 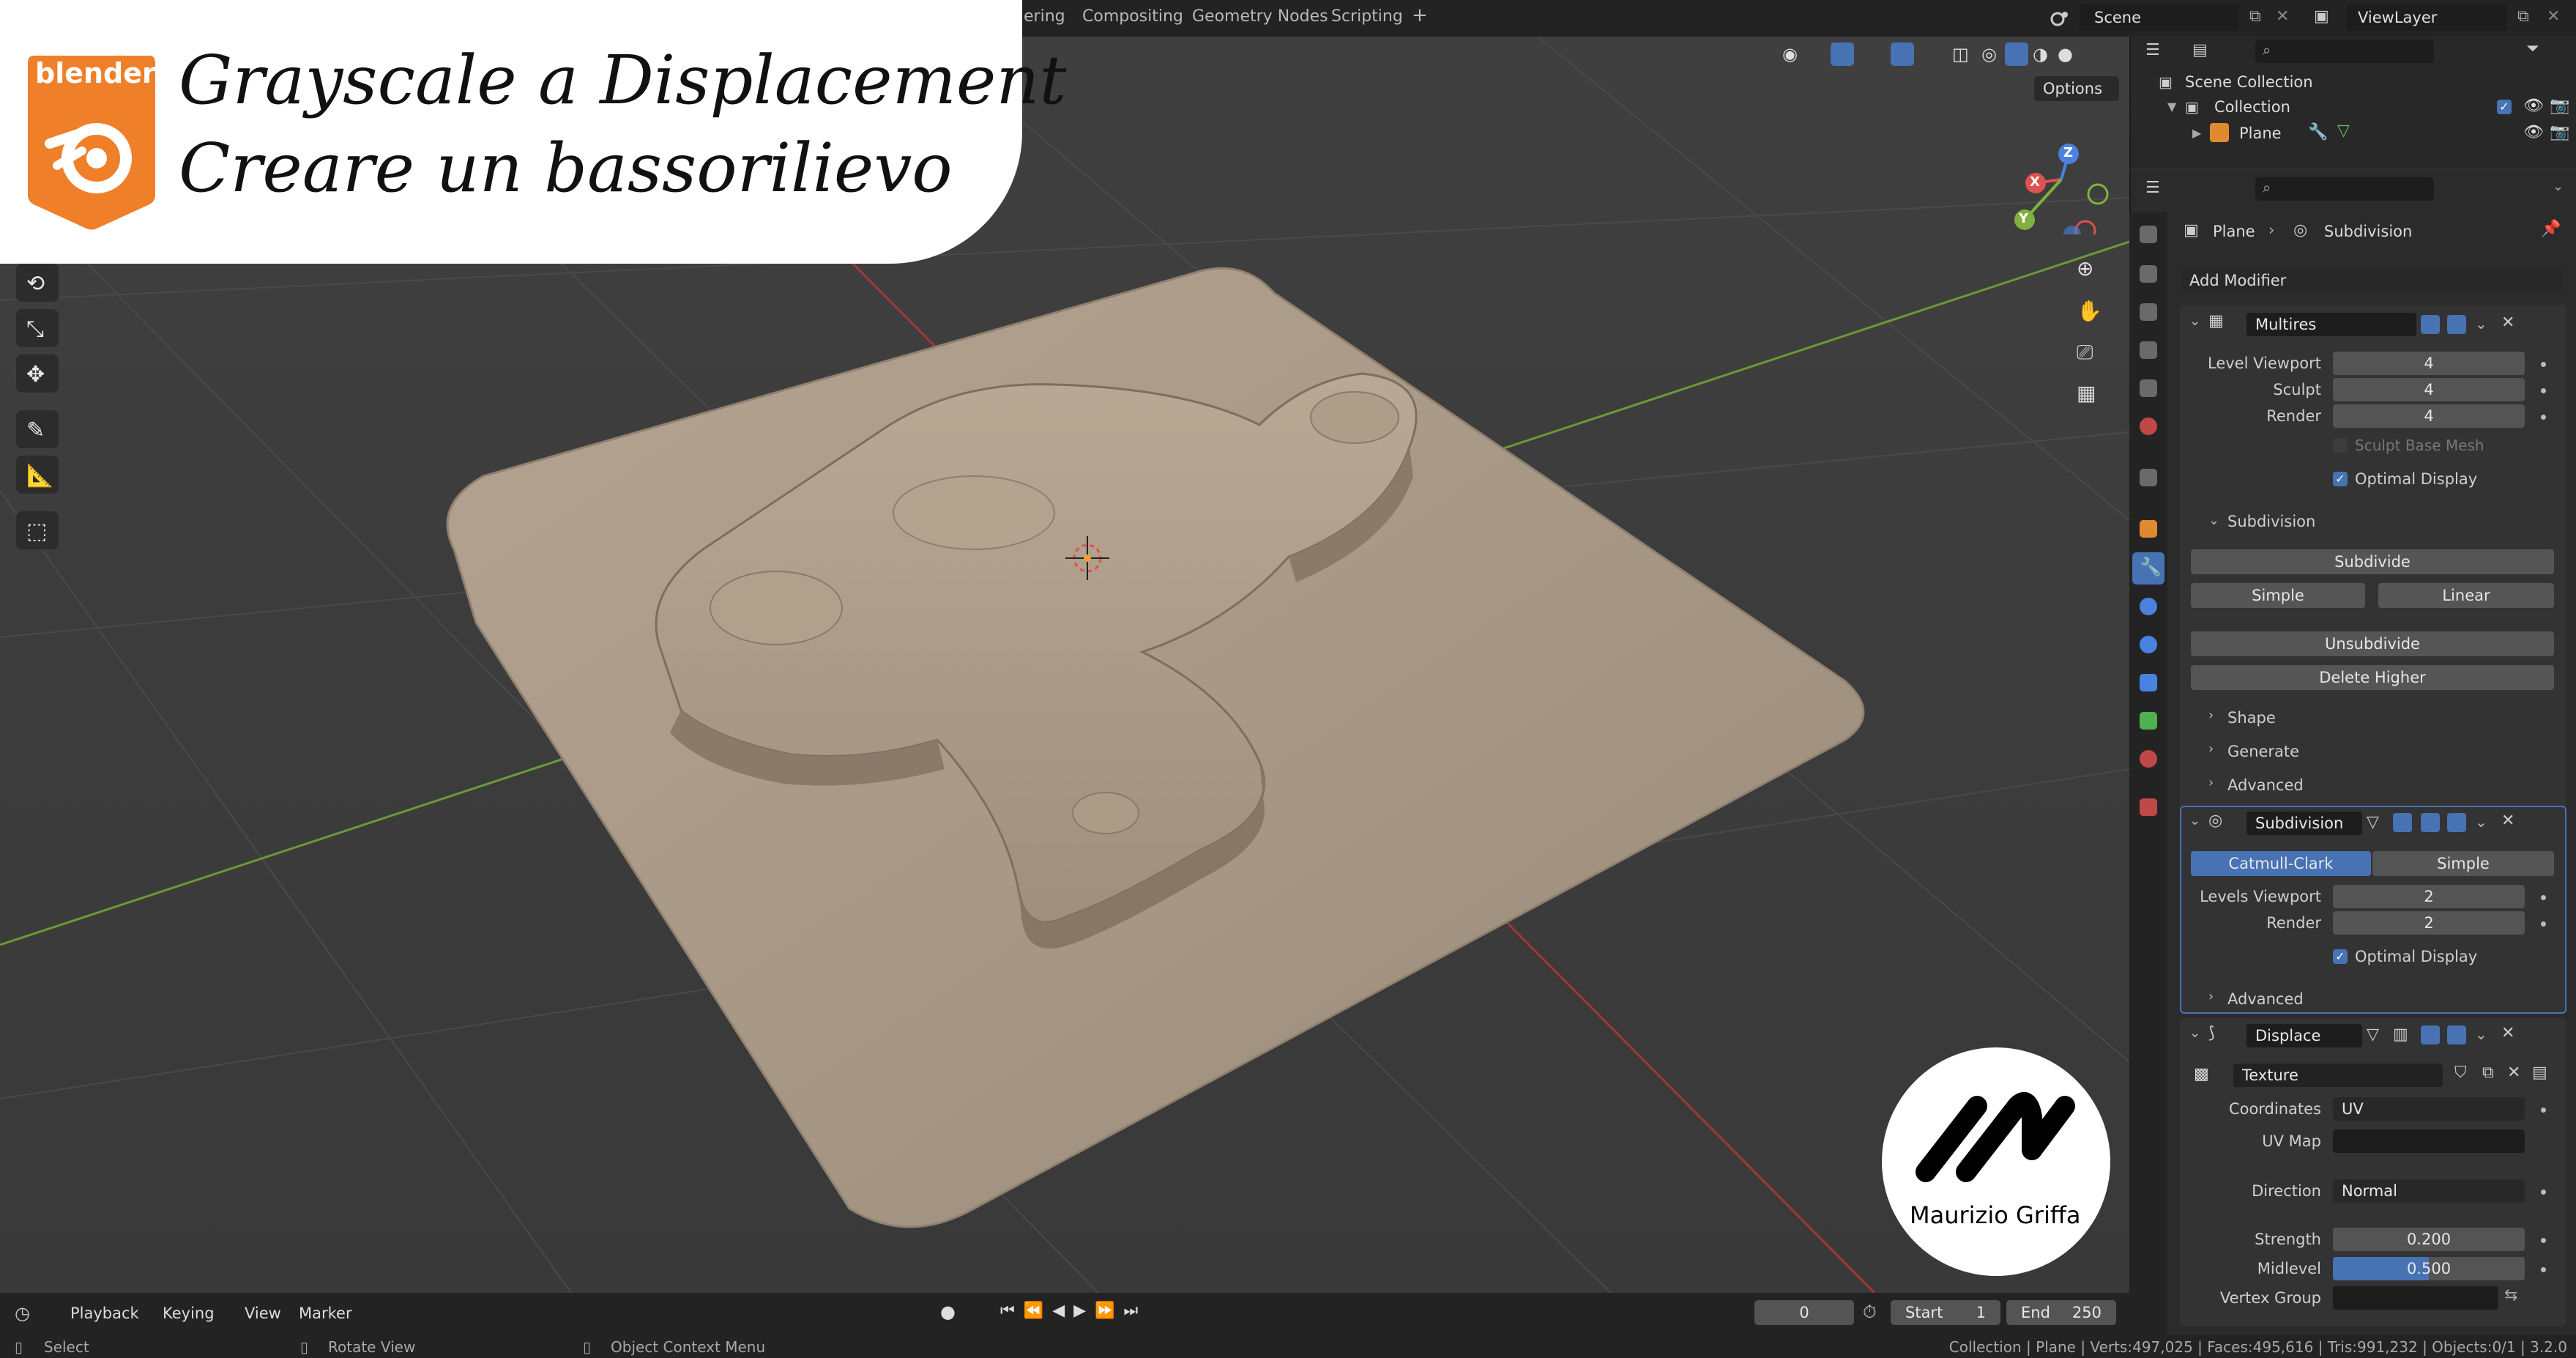 What do you see at coordinates (2148, 234) in the screenshot?
I see `tool-tab-icon` at bounding box center [2148, 234].